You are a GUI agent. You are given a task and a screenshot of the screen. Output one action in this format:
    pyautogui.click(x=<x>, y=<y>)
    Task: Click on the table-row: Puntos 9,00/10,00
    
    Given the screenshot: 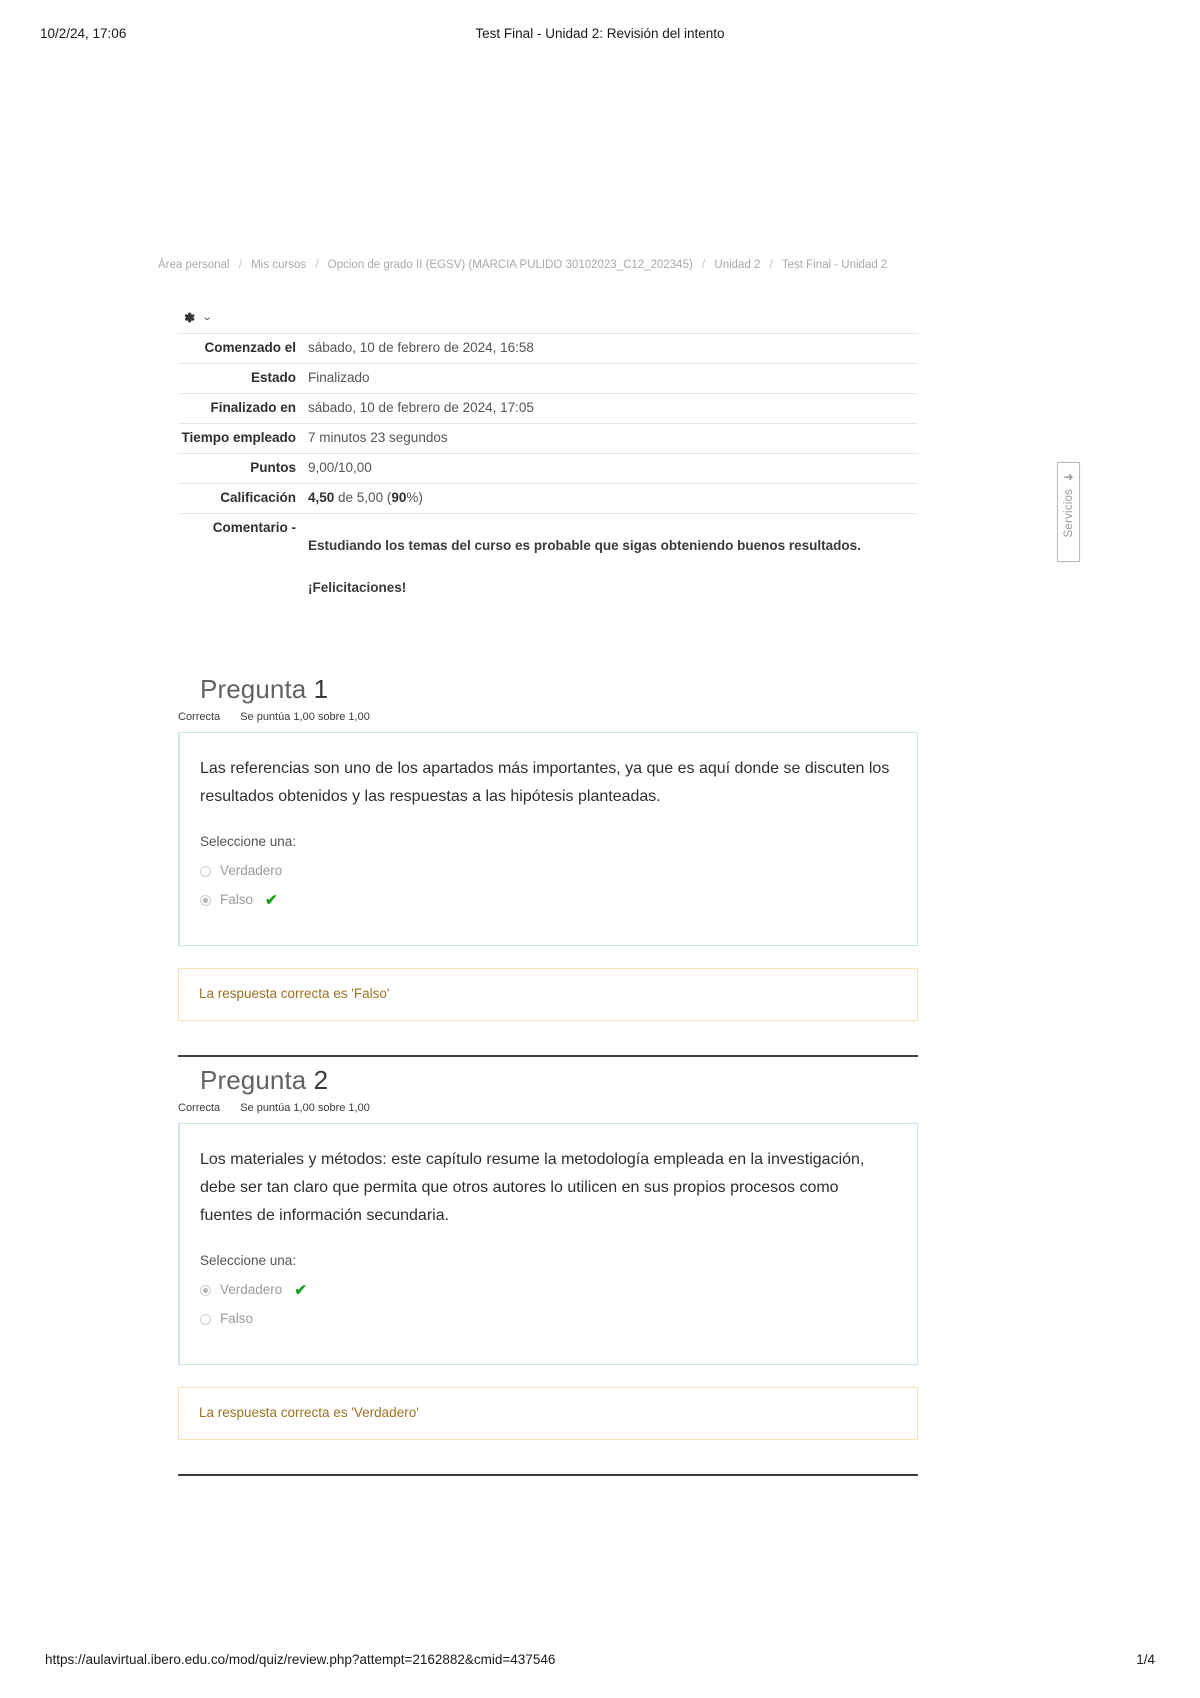 What is the action you would take?
    pyautogui.click(x=548, y=468)
    